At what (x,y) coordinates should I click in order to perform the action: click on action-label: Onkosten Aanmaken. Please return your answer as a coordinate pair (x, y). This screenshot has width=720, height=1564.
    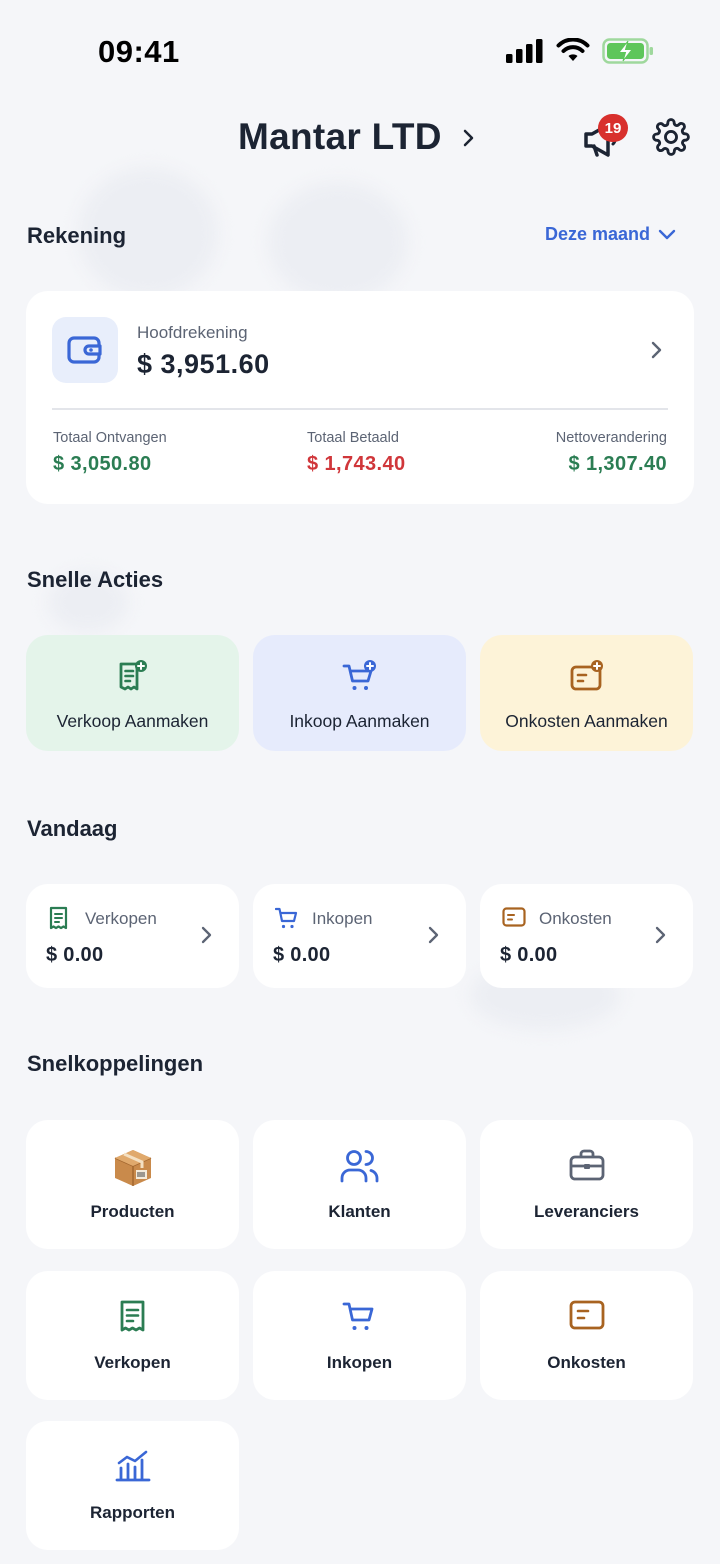
    Looking at the image, I should click on (586, 721).